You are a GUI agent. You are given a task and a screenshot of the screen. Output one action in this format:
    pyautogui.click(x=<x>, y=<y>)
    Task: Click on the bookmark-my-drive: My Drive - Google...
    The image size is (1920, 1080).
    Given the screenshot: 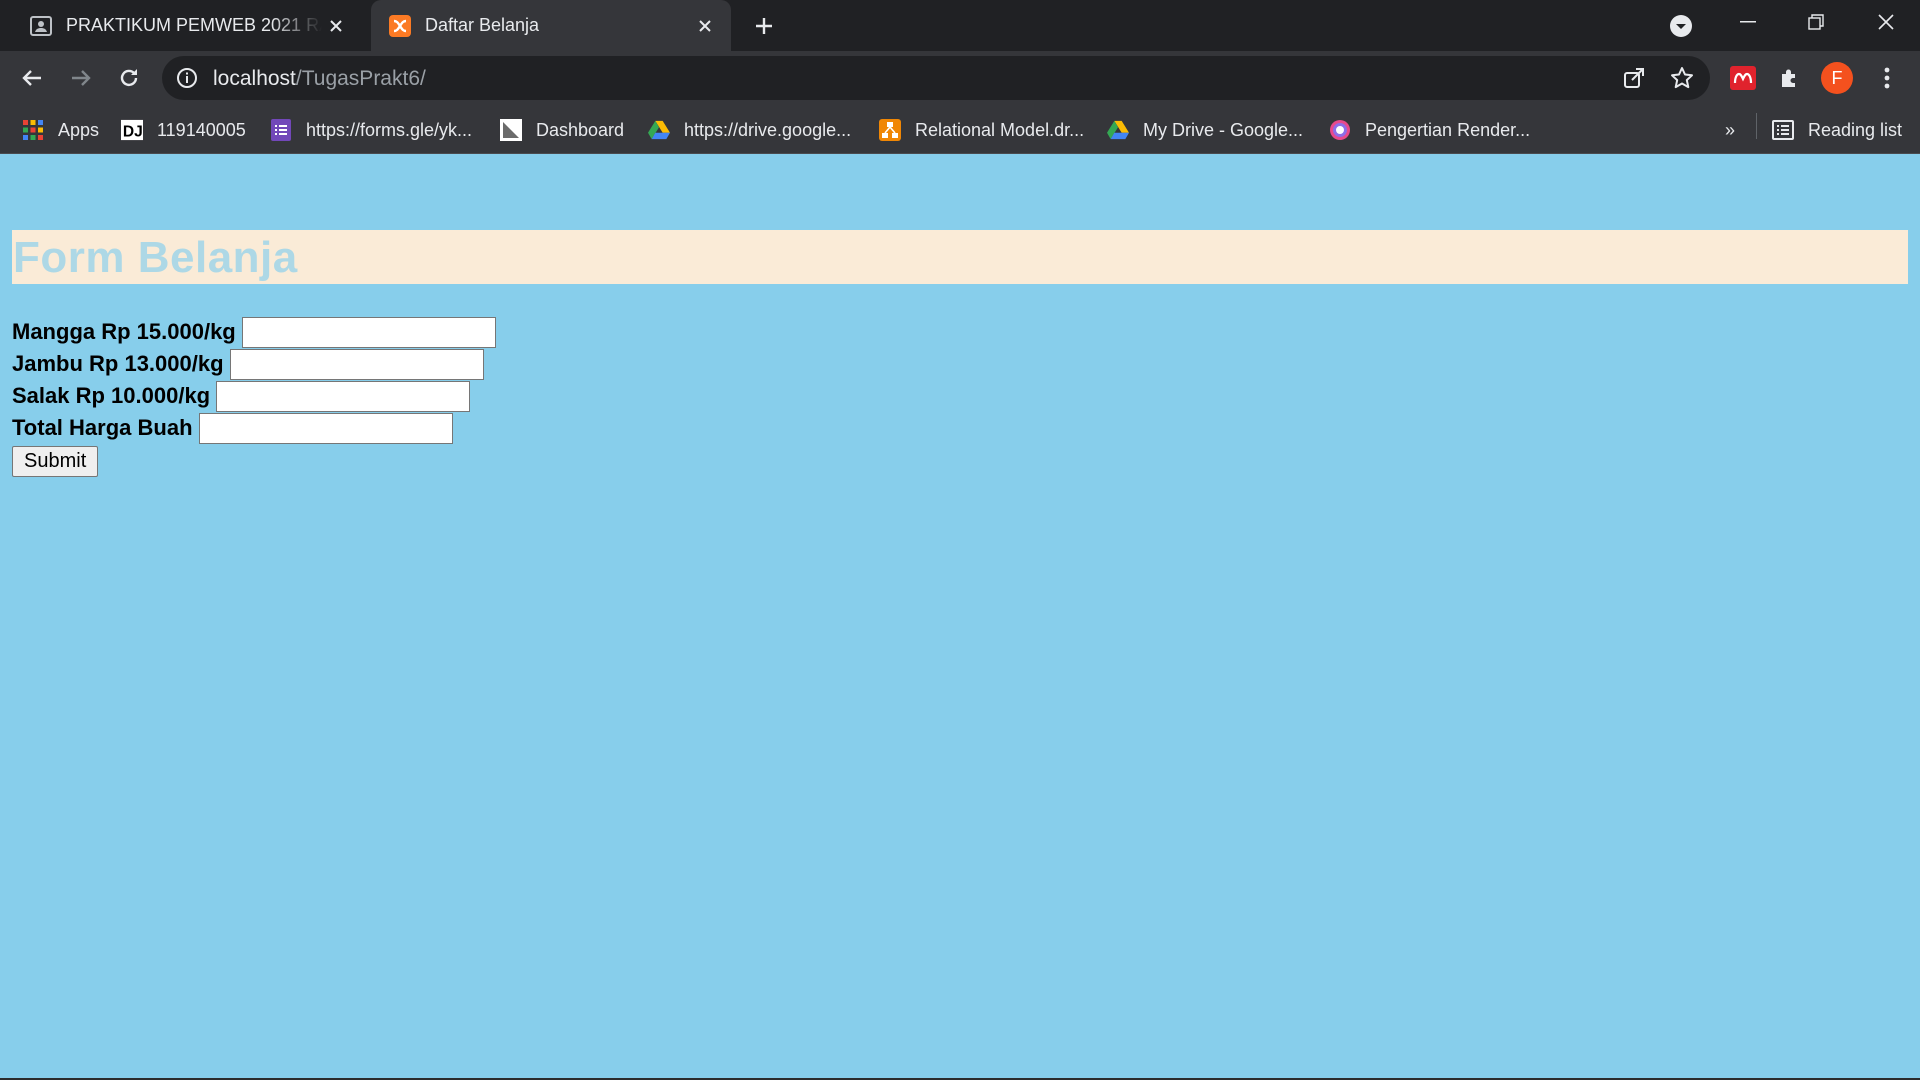 What is the action you would take?
    pyautogui.click(x=1205, y=130)
    